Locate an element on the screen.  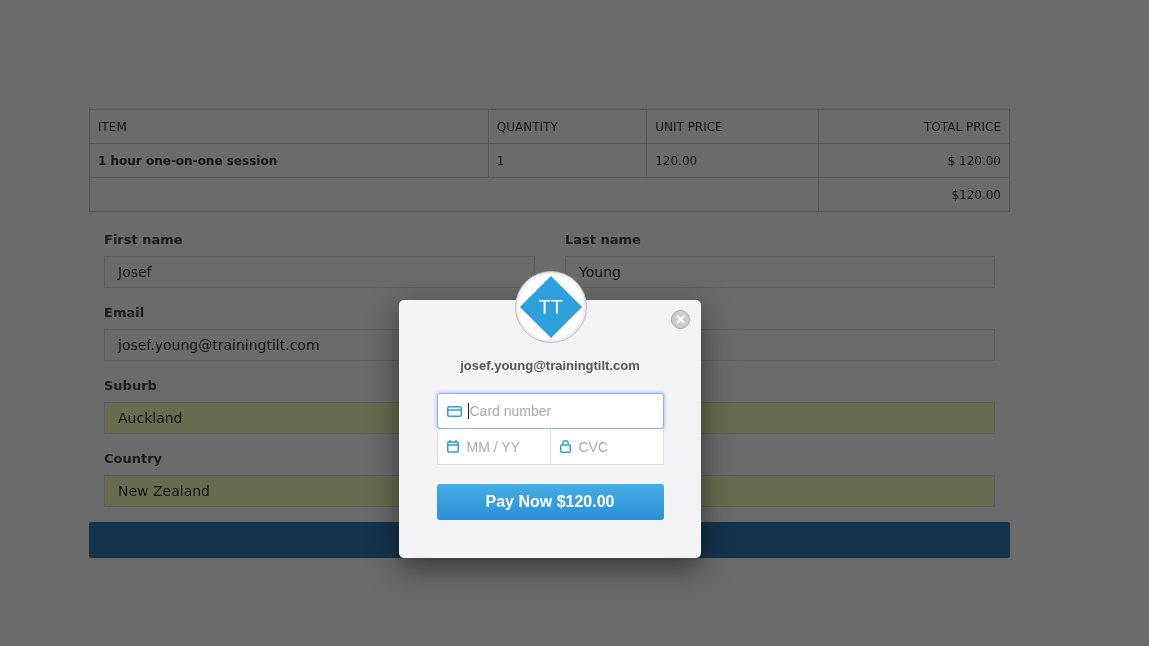
field-label: Suburb is located at coordinates (130, 386).